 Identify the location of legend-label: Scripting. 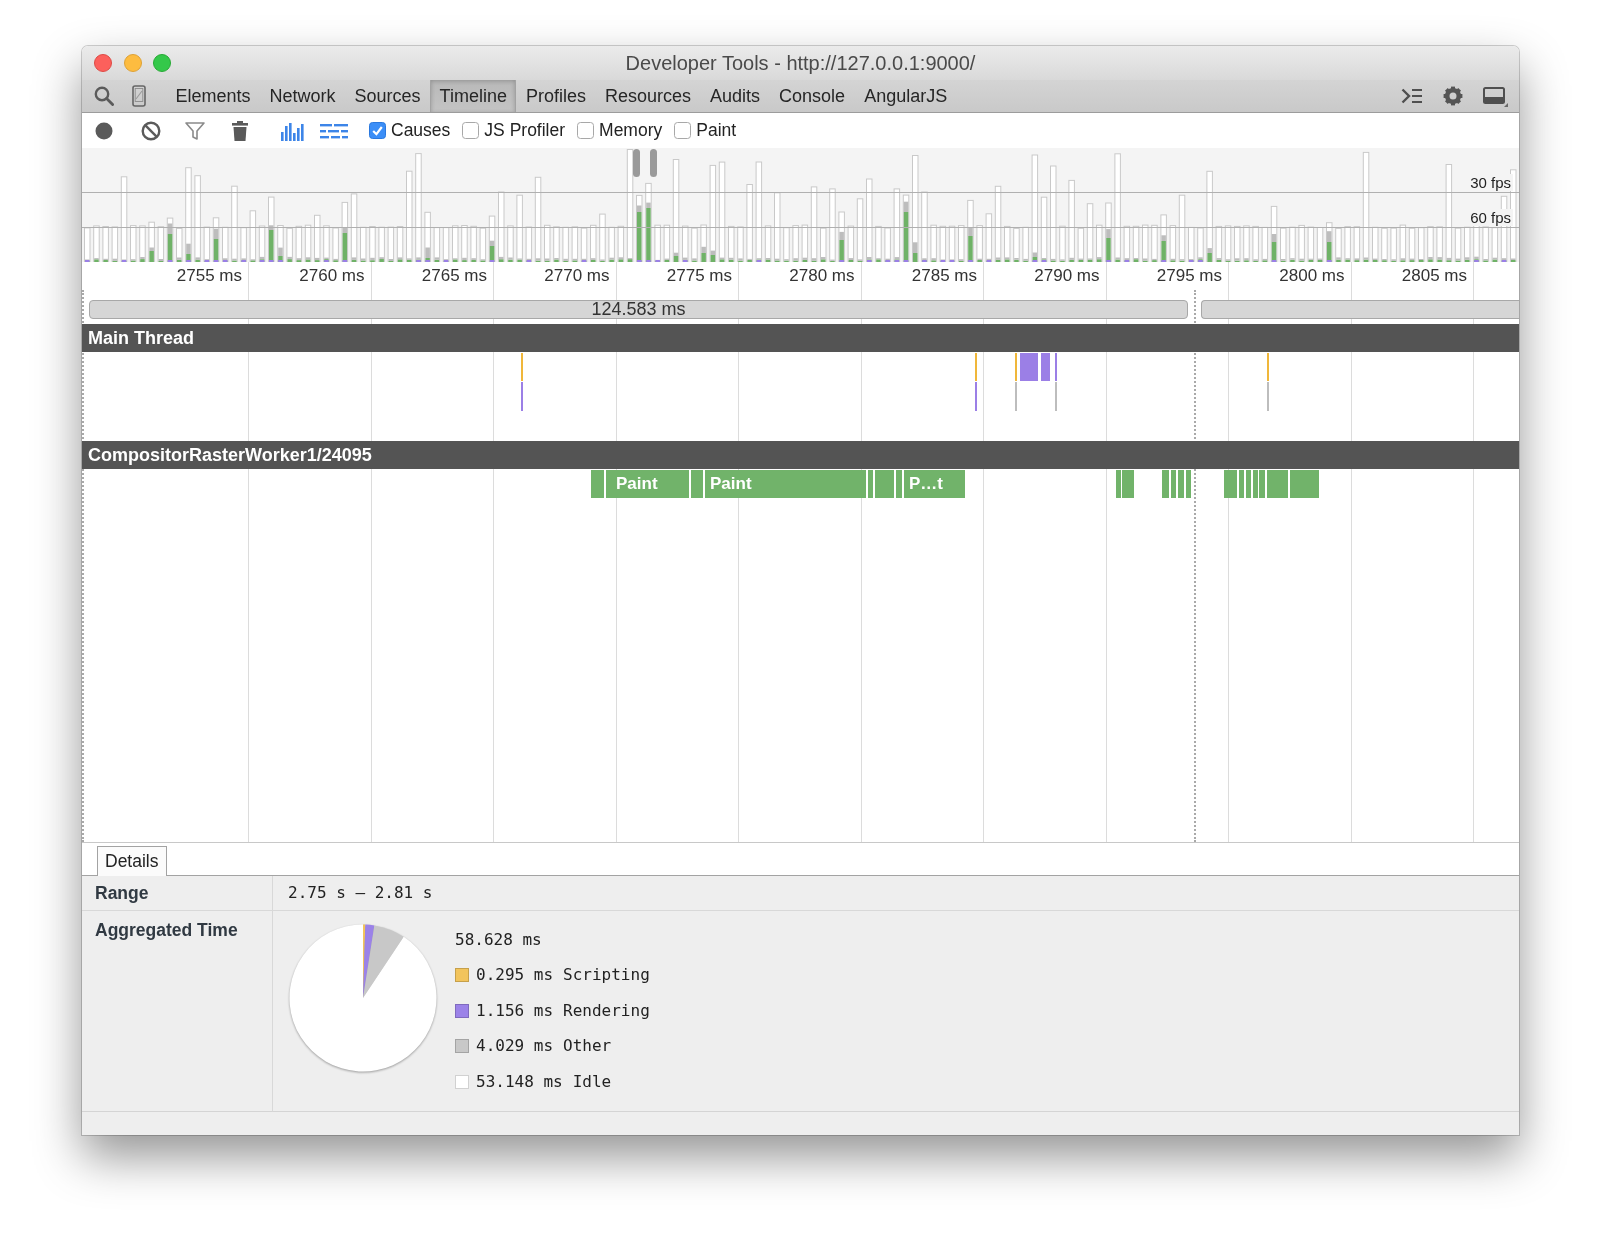
(606, 975).